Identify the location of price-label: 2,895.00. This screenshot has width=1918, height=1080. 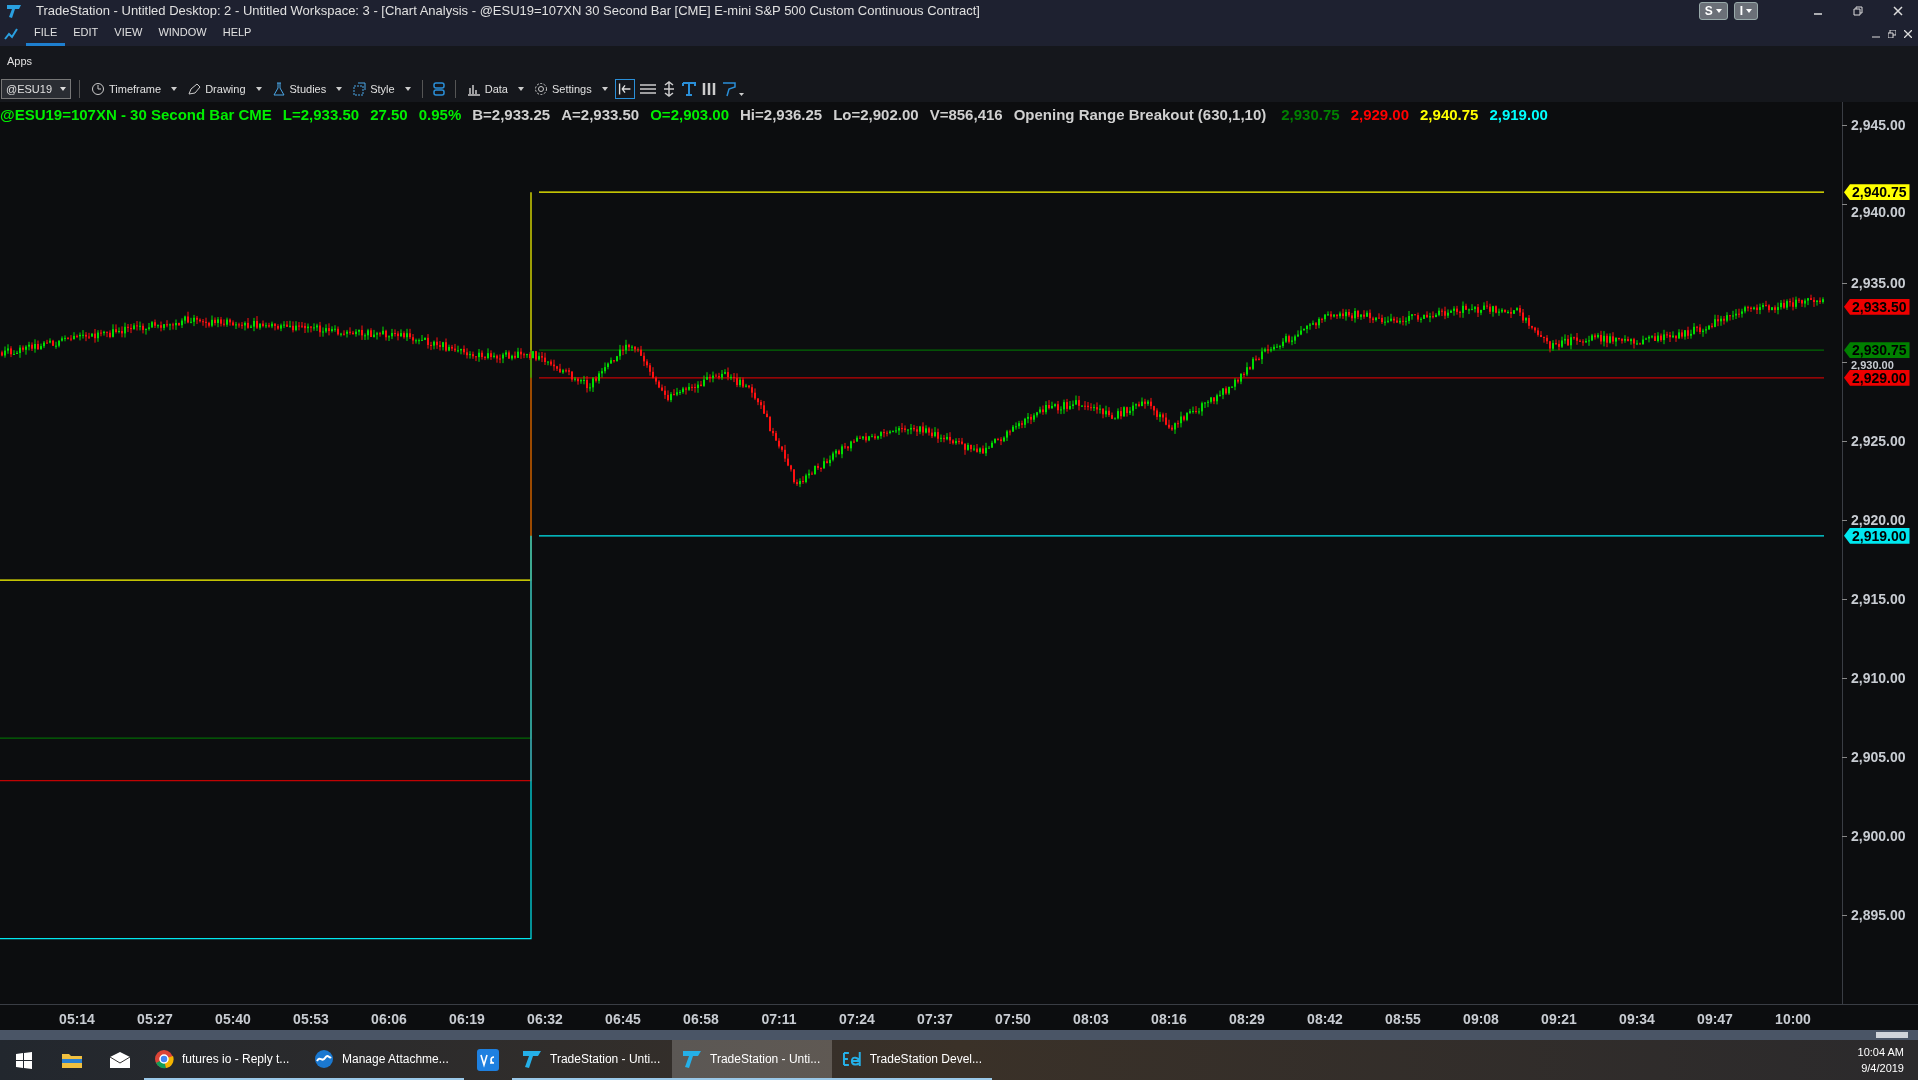
(1878, 915).